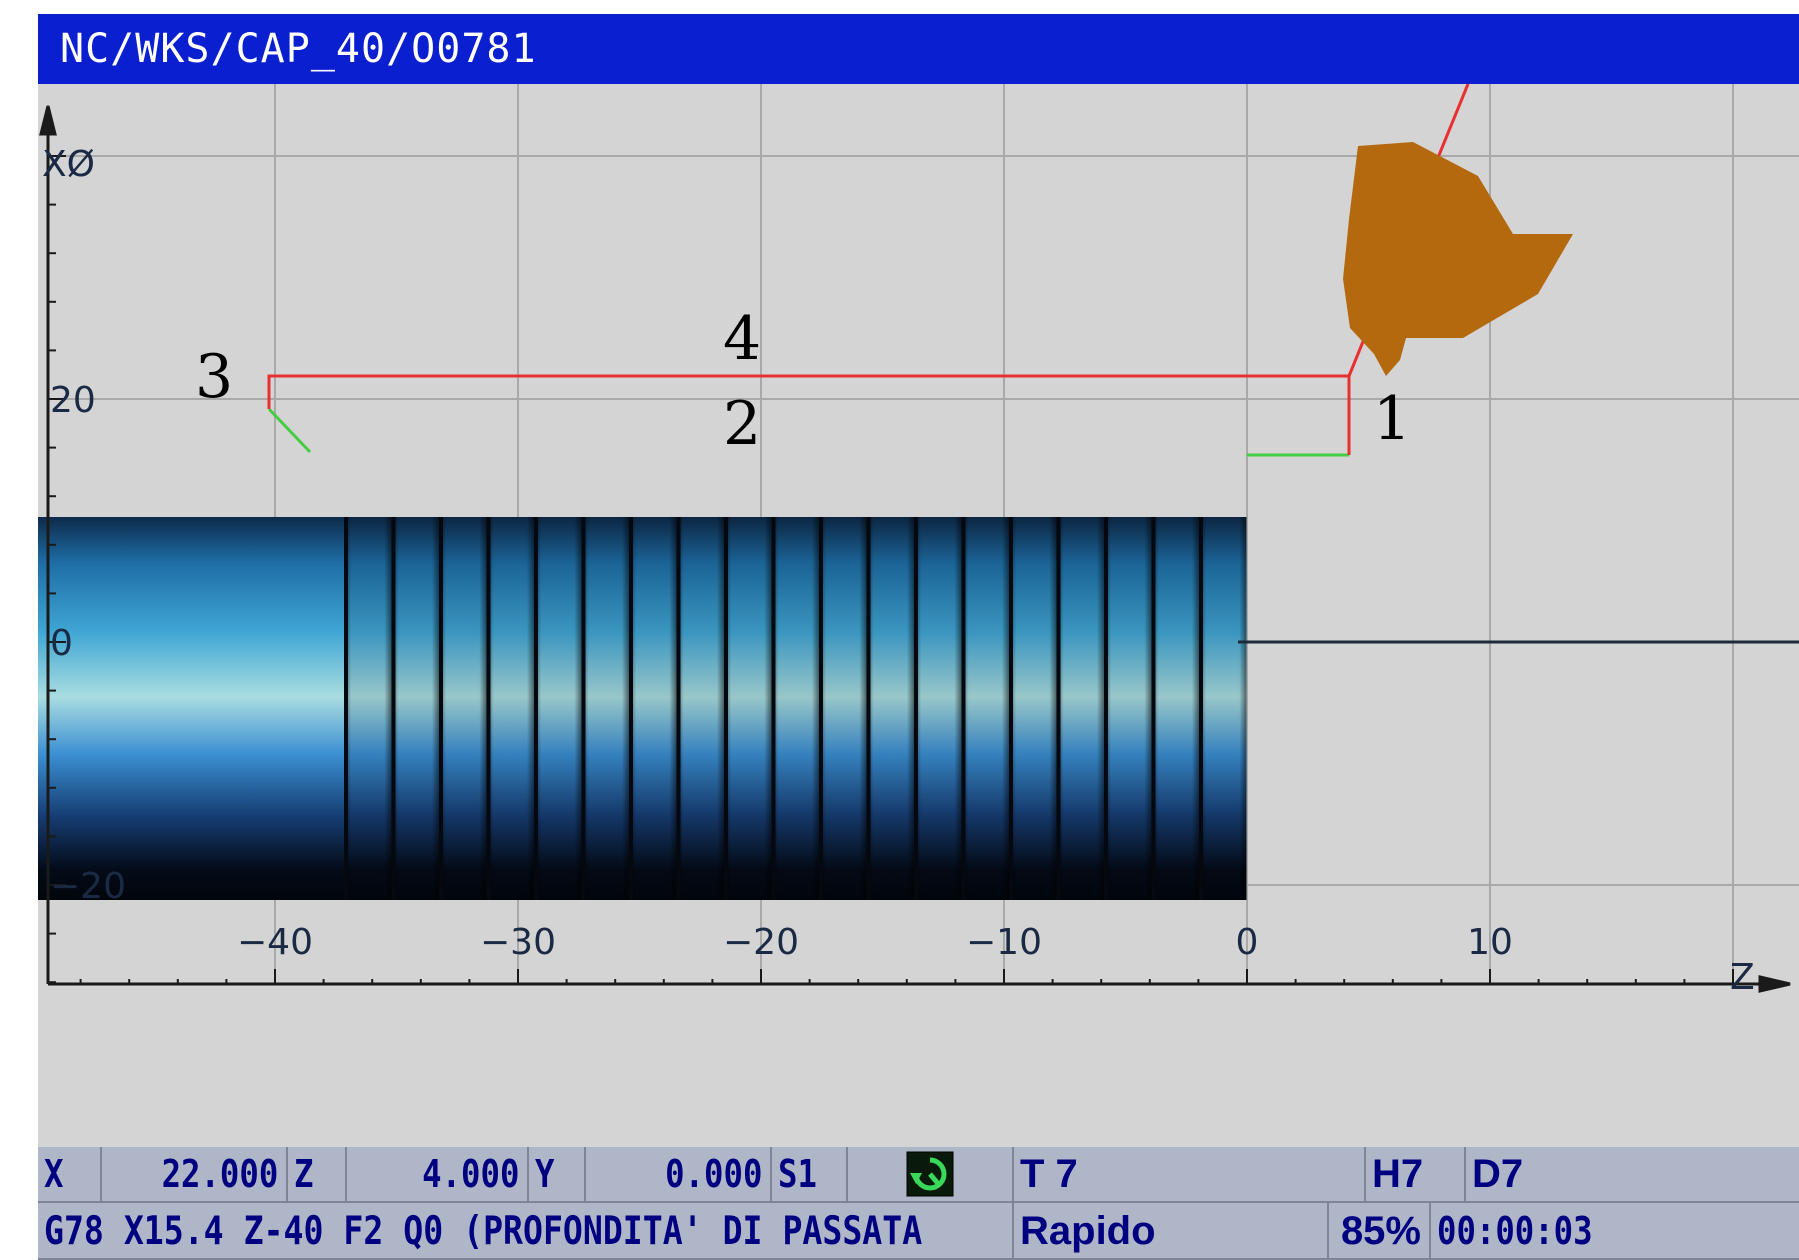 The image size is (1799, 1260). Describe the element at coordinates (1392, 419) in the screenshot. I see `path-marker-1: 1` at that location.